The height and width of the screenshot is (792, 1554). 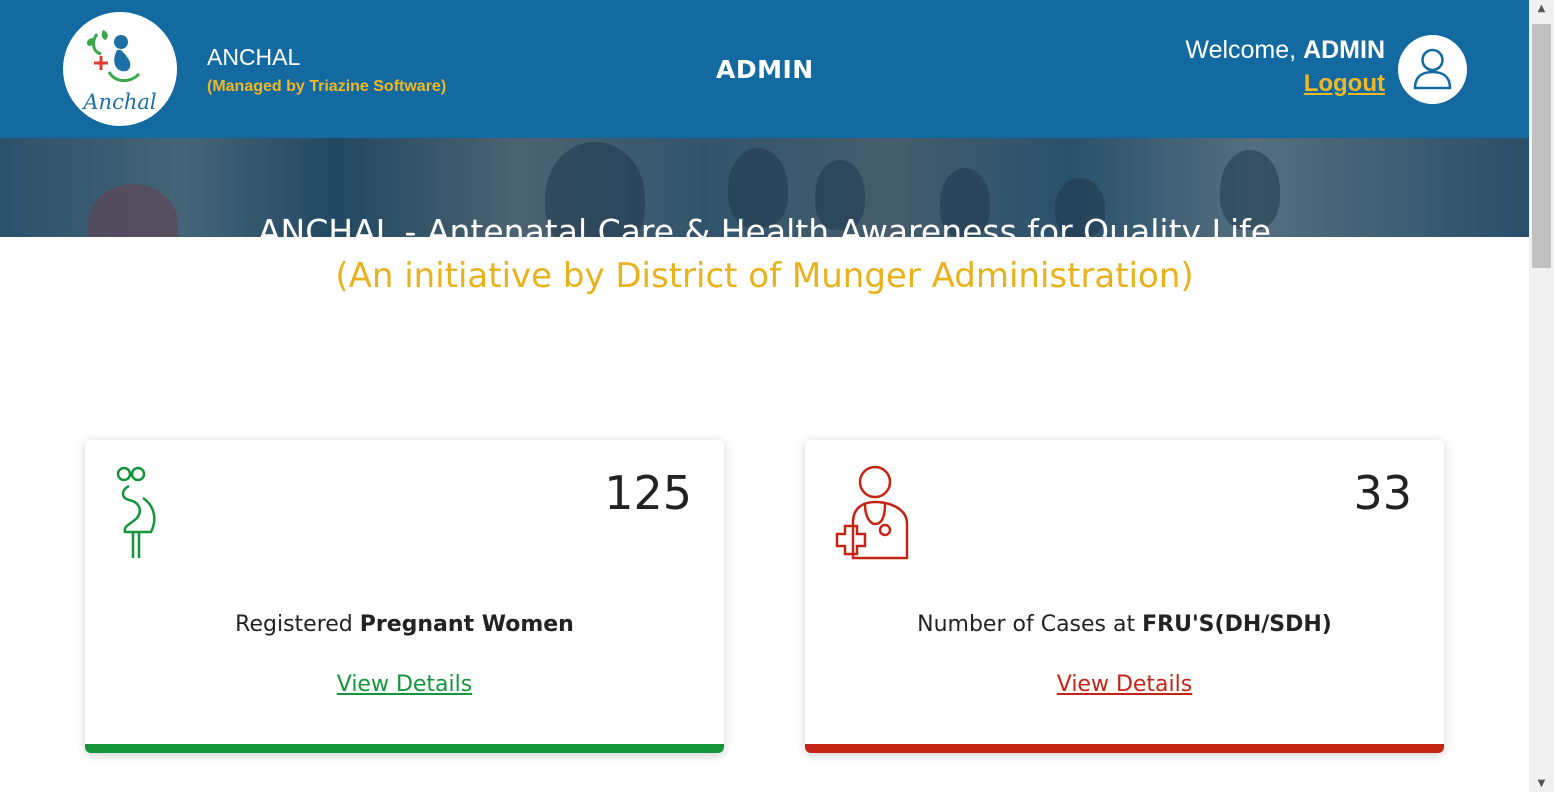 I want to click on label-prefix: Registered, so click(x=297, y=624).